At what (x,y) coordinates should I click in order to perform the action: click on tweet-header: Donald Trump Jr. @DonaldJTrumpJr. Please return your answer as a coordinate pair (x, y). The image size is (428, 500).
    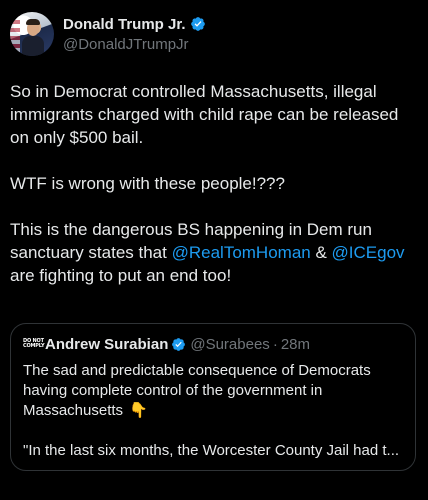
    Looking at the image, I should click on (108, 34).